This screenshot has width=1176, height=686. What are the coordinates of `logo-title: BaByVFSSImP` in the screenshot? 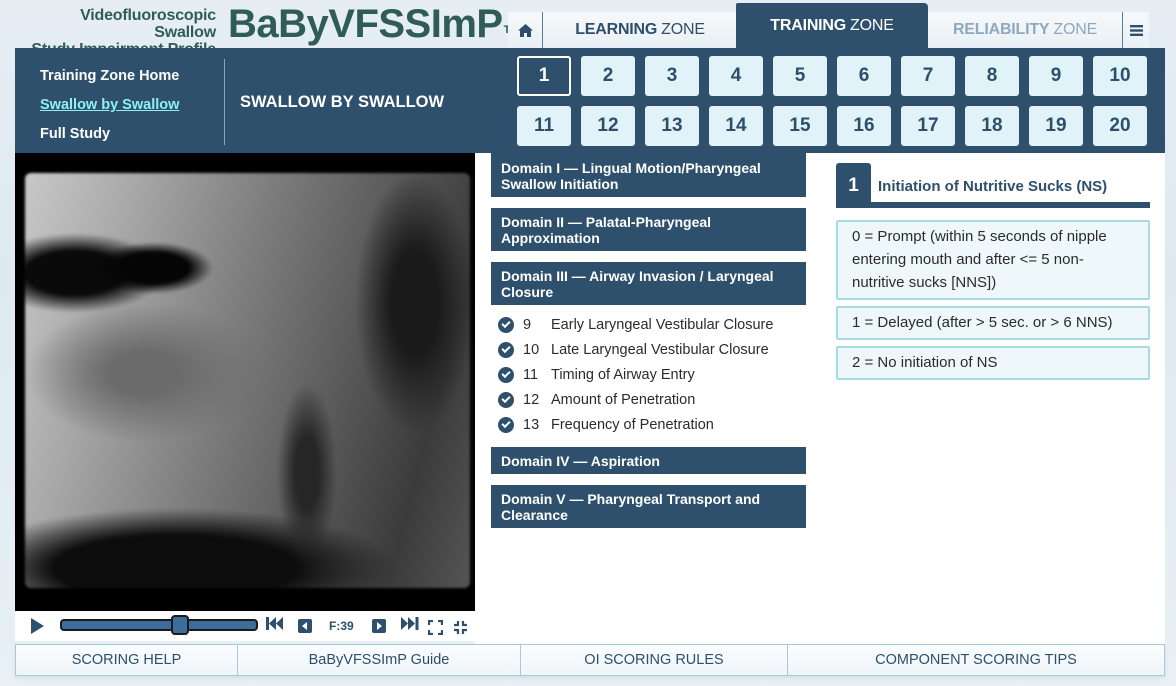 It's located at (365, 24).